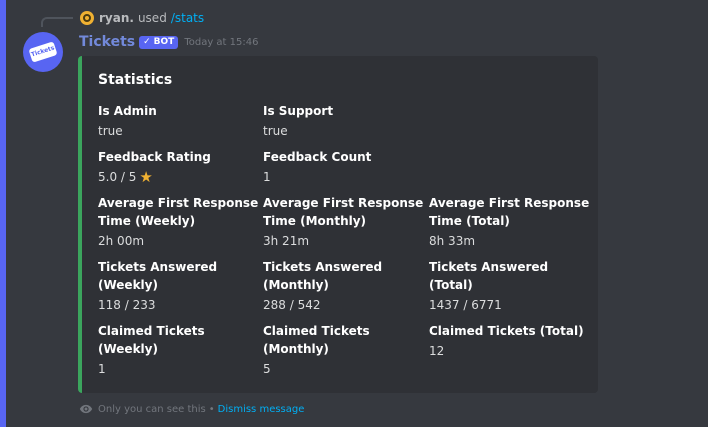 The width and height of the screenshot is (708, 427). What do you see at coordinates (179, 167) in the screenshot?
I see `field-feedback-rating: Feedback Rating 5.0 / 5 ★` at bounding box center [179, 167].